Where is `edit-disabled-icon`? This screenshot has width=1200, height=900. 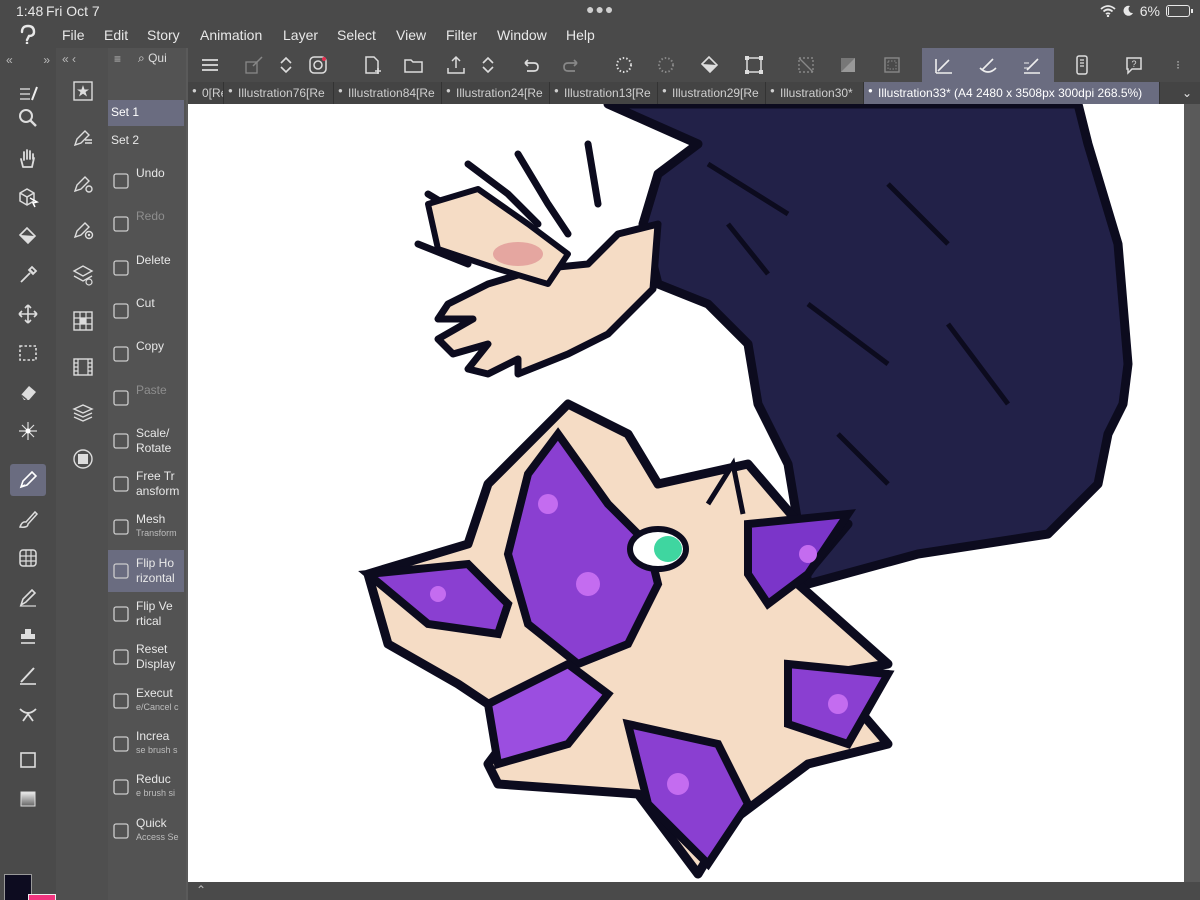 edit-disabled-icon is located at coordinates (254, 65).